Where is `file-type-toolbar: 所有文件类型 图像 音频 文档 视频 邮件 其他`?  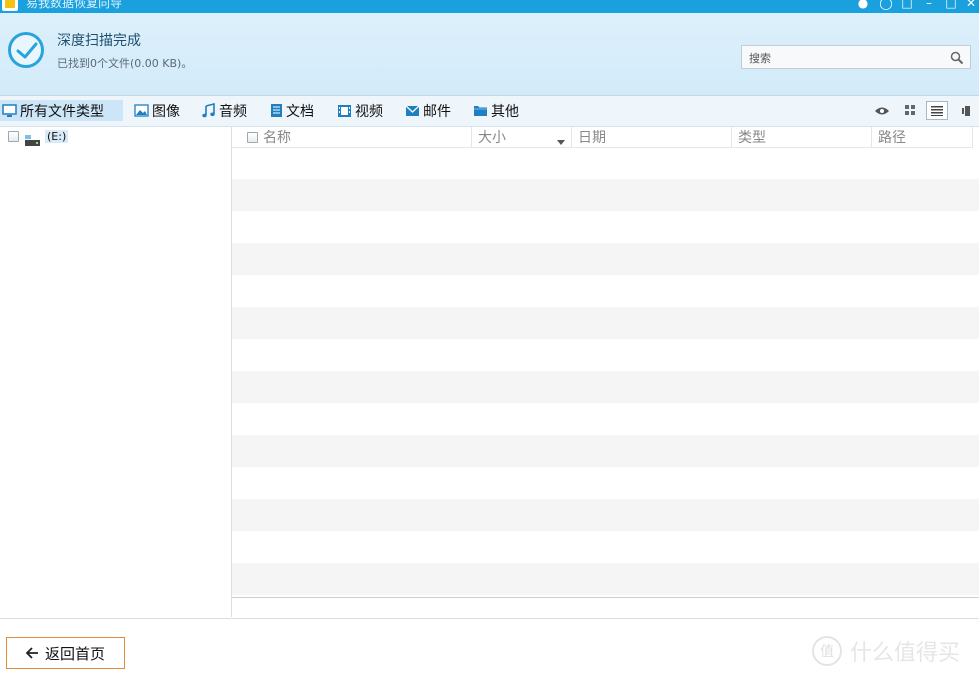 file-type-toolbar: 所有文件类型 图像 音频 文档 视频 邮件 其他 is located at coordinates (489, 111).